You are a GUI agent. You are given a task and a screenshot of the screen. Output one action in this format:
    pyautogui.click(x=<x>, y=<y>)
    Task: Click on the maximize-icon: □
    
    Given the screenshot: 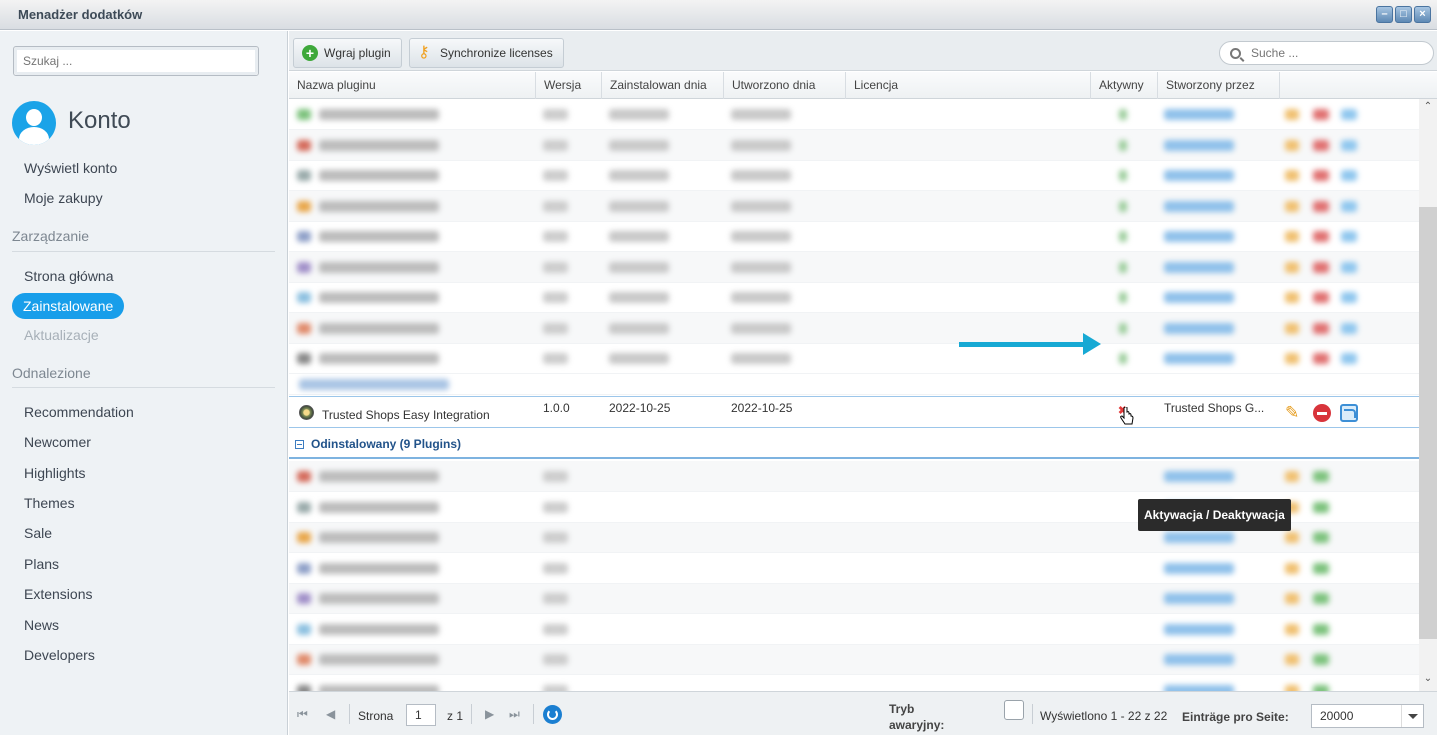 What is the action you would take?
    pyautogui.click(x=1403, y=14)
    